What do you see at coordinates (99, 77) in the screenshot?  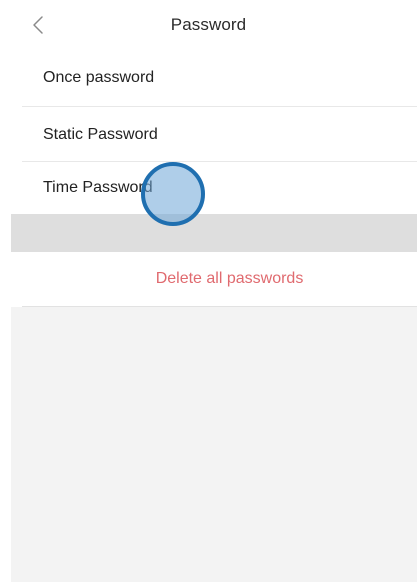 I see `list-item-label: Once password` at bounding box center [99, 77].